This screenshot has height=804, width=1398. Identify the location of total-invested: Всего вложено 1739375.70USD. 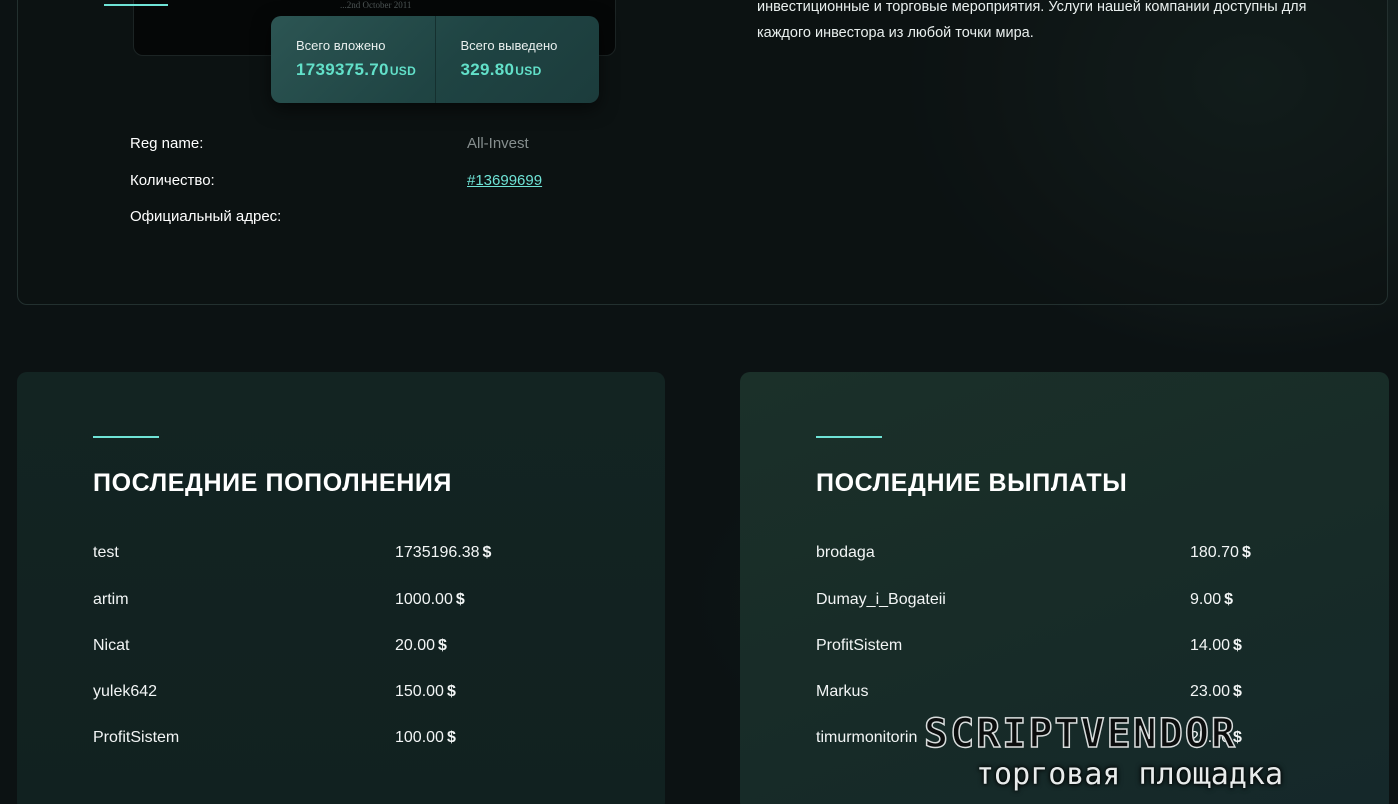
(353, 59).